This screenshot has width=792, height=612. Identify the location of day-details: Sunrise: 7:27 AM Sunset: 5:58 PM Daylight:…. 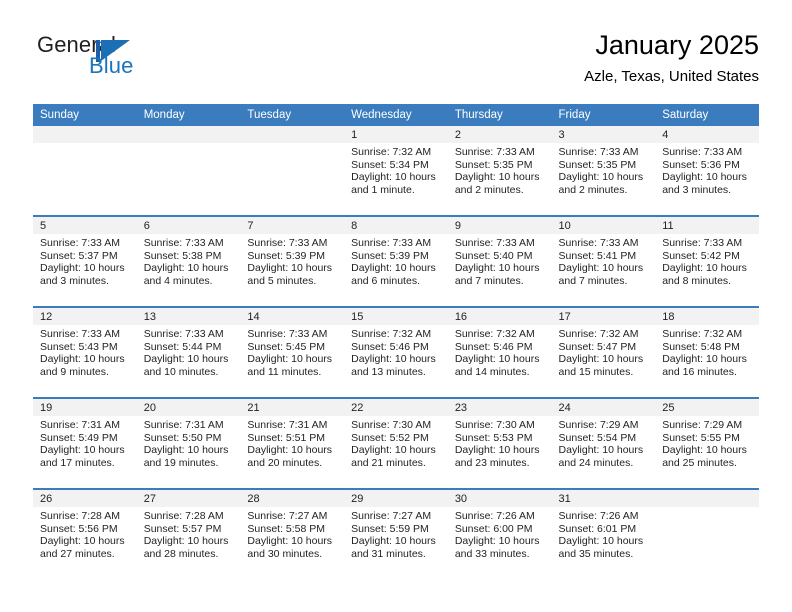
(292, 533).